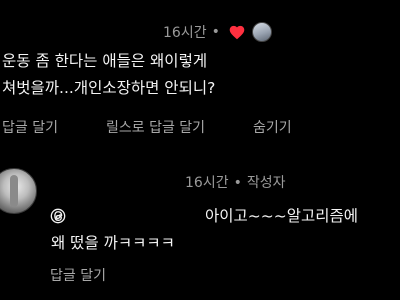 This screenshot has width=400, height=300. I want to click on comment-1-line: 운동 좀 한다는 애들은 왜이렇게, so click(105, 61).